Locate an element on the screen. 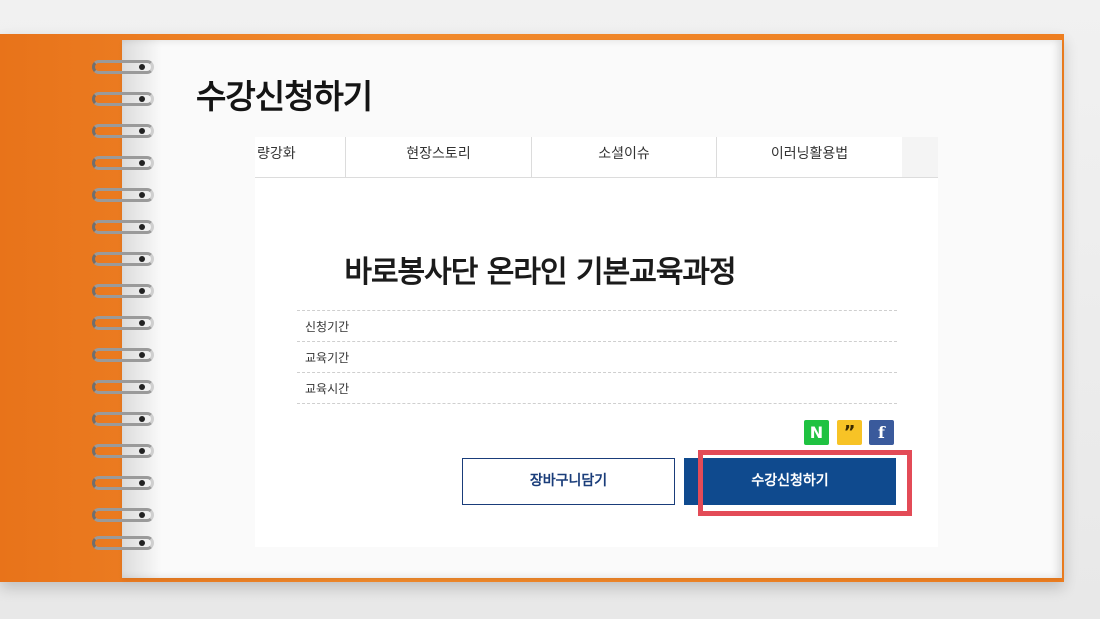 This screenshot has height=619, width=1100. course-info-list: 신청기간 교육기간 교육시간 is located at coordinates (597, 357).